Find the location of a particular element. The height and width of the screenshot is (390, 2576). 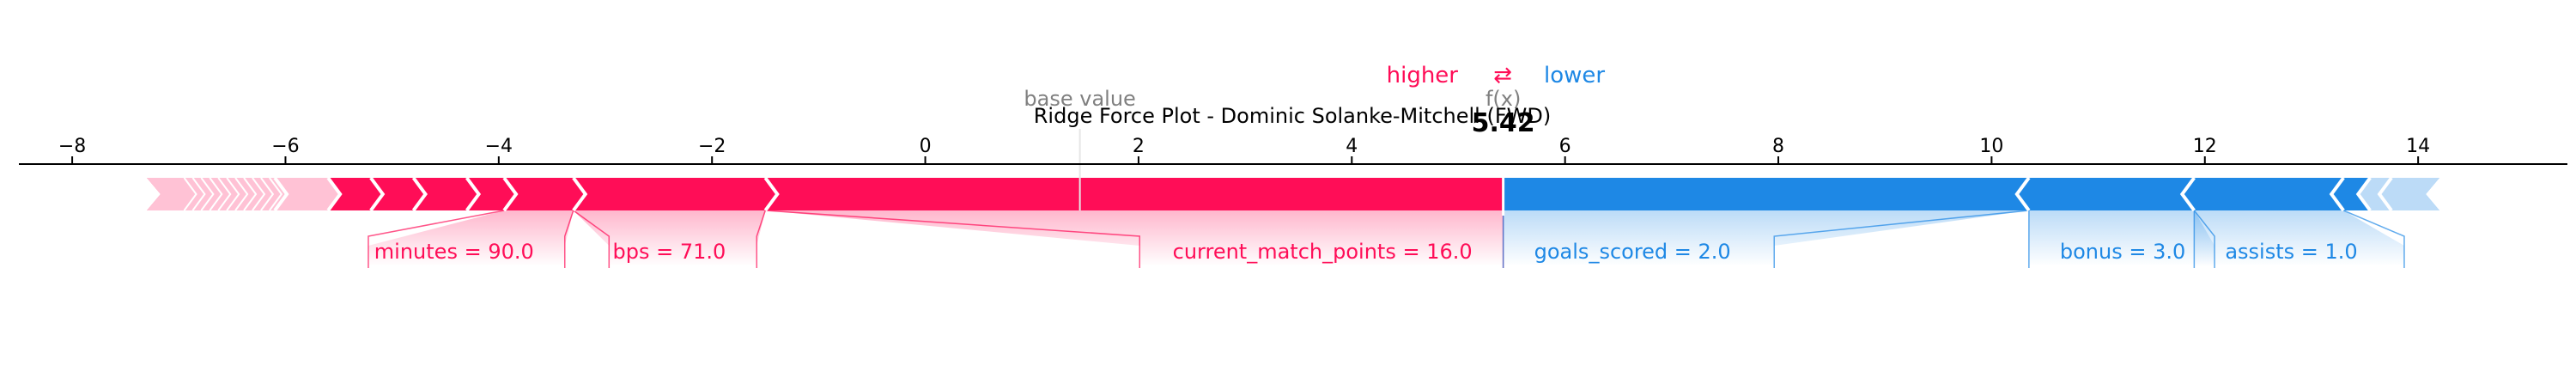

feature-label: current_match_points = 16.0 is located at coordinates (1323, 252).